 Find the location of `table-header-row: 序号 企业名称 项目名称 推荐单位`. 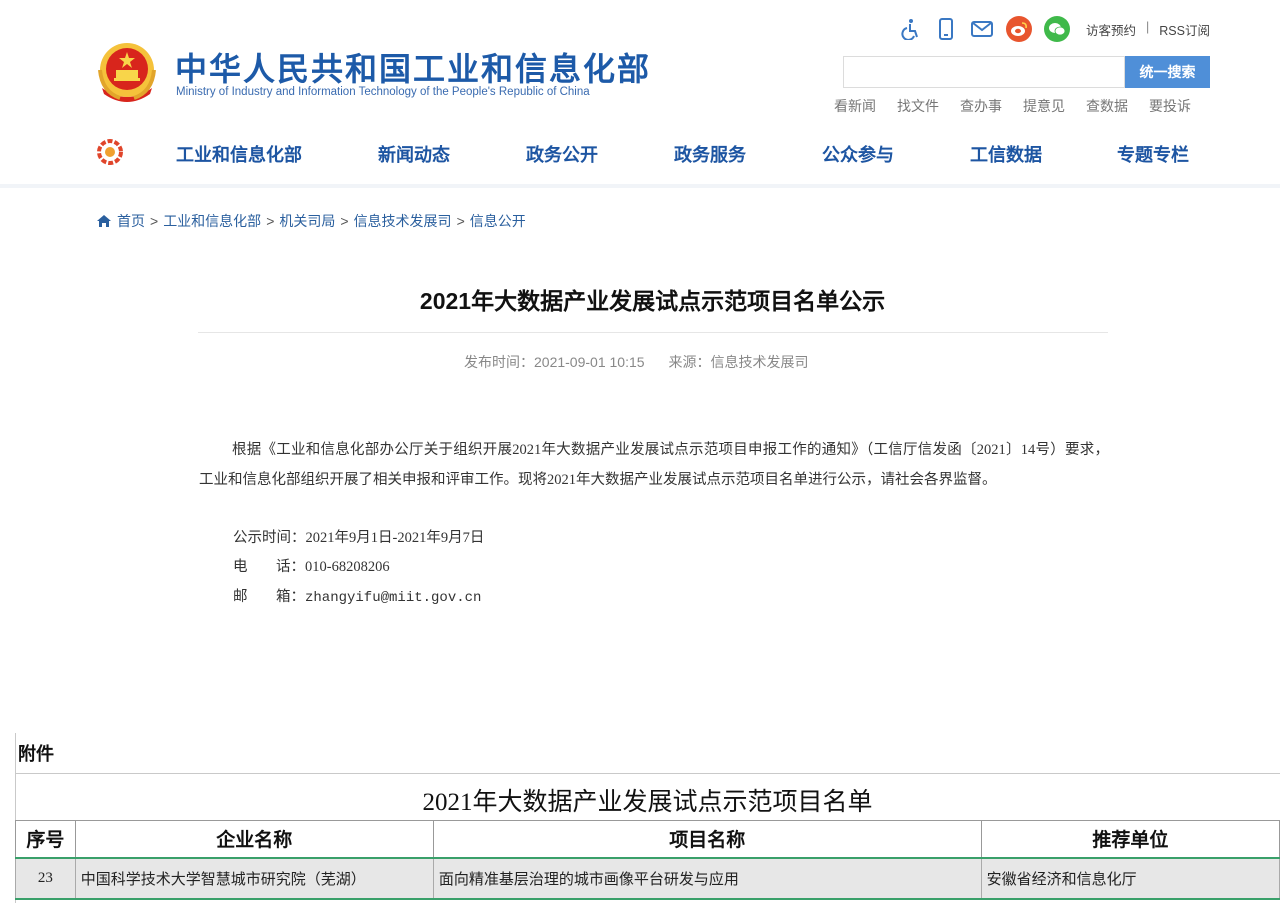

table-header-row: 序号 企业名称 项目名称 推荐单位 is located at coordinates (647, 839).